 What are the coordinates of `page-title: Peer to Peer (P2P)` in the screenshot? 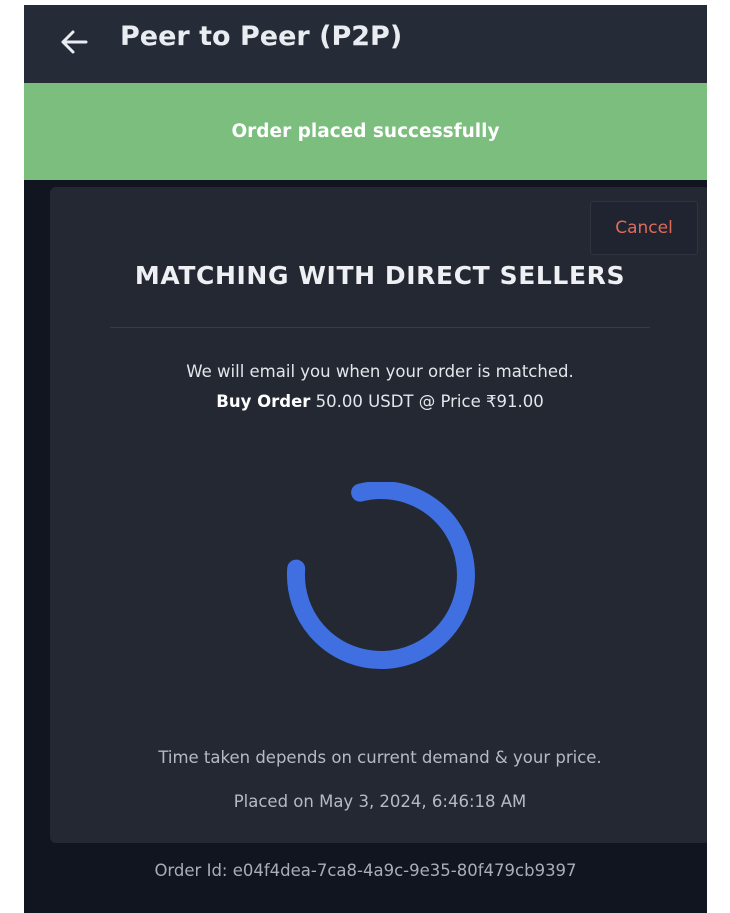 It's located at (261, 36).